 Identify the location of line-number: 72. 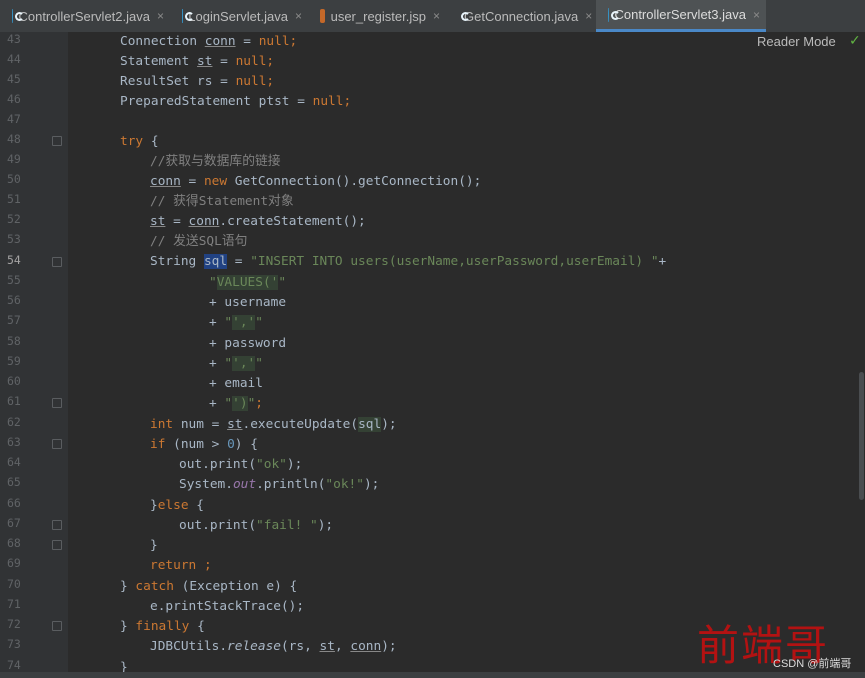
(14, 624).